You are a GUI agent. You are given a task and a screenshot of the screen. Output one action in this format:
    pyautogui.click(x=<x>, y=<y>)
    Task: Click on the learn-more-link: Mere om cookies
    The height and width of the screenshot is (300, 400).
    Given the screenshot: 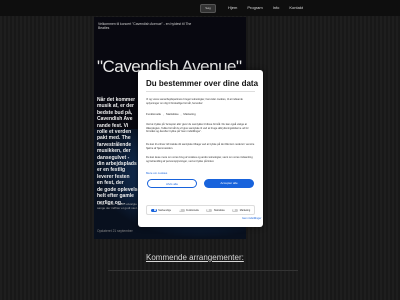 What is the action you would take?
    pyautogui.click(x=156, y=173)
    